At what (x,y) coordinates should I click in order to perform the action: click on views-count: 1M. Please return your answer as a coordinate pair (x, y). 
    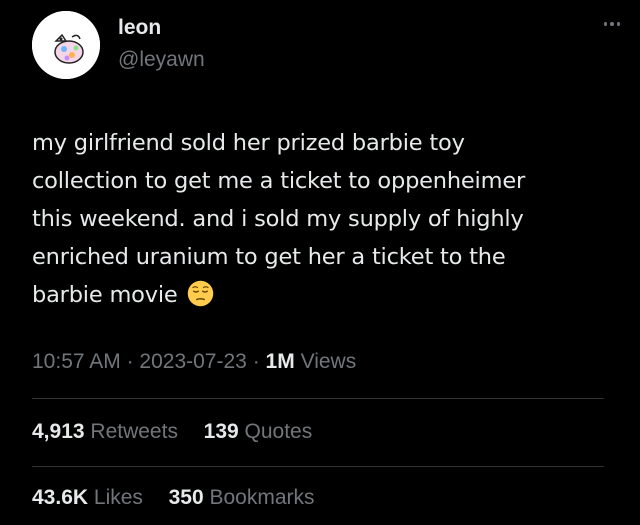
    Looking at the image, I should click on (280, 361).